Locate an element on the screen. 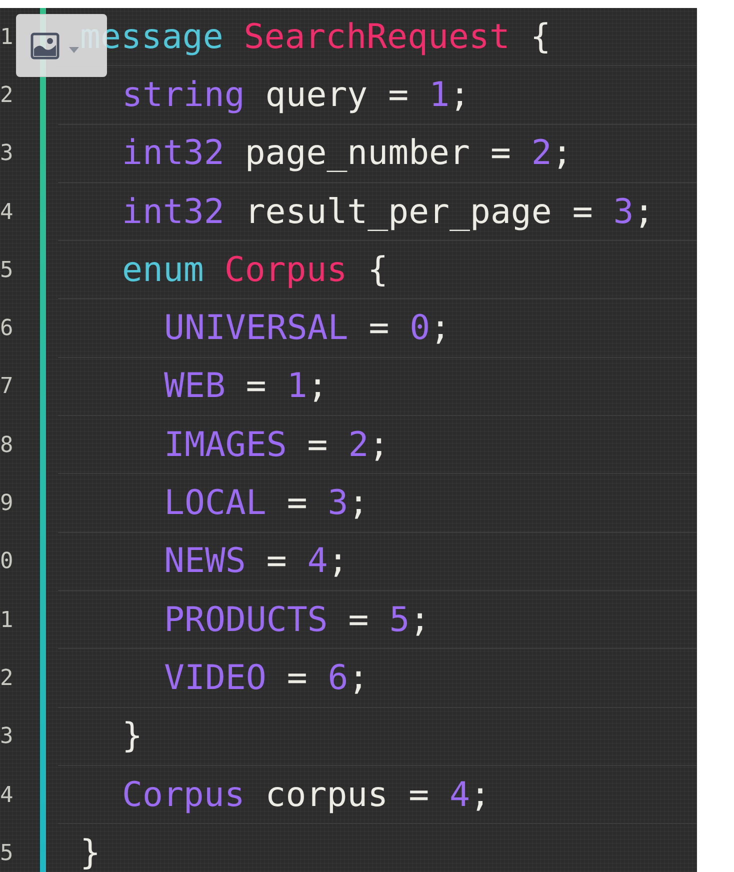 Image resolution: width=734 pixels, height=872 pixels. image-icon is located at coordinates (45, 45).